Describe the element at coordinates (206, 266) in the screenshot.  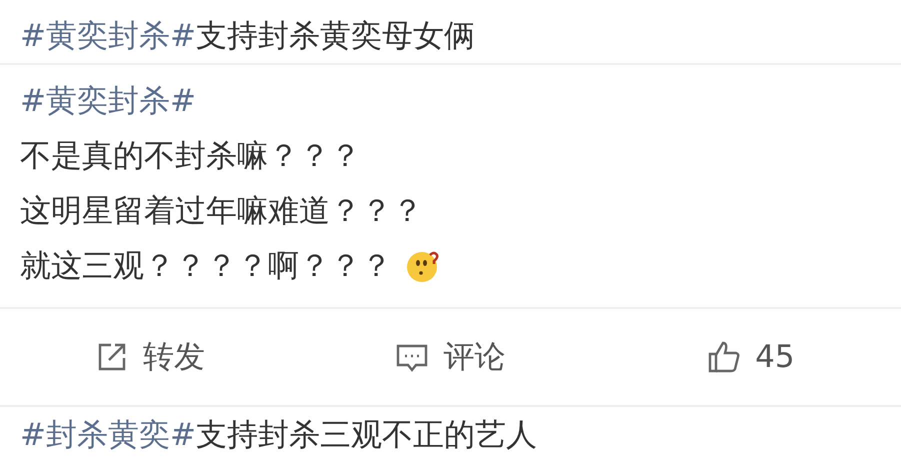
I see `post-text: 就这三观？？？？啊？？？` at that location.